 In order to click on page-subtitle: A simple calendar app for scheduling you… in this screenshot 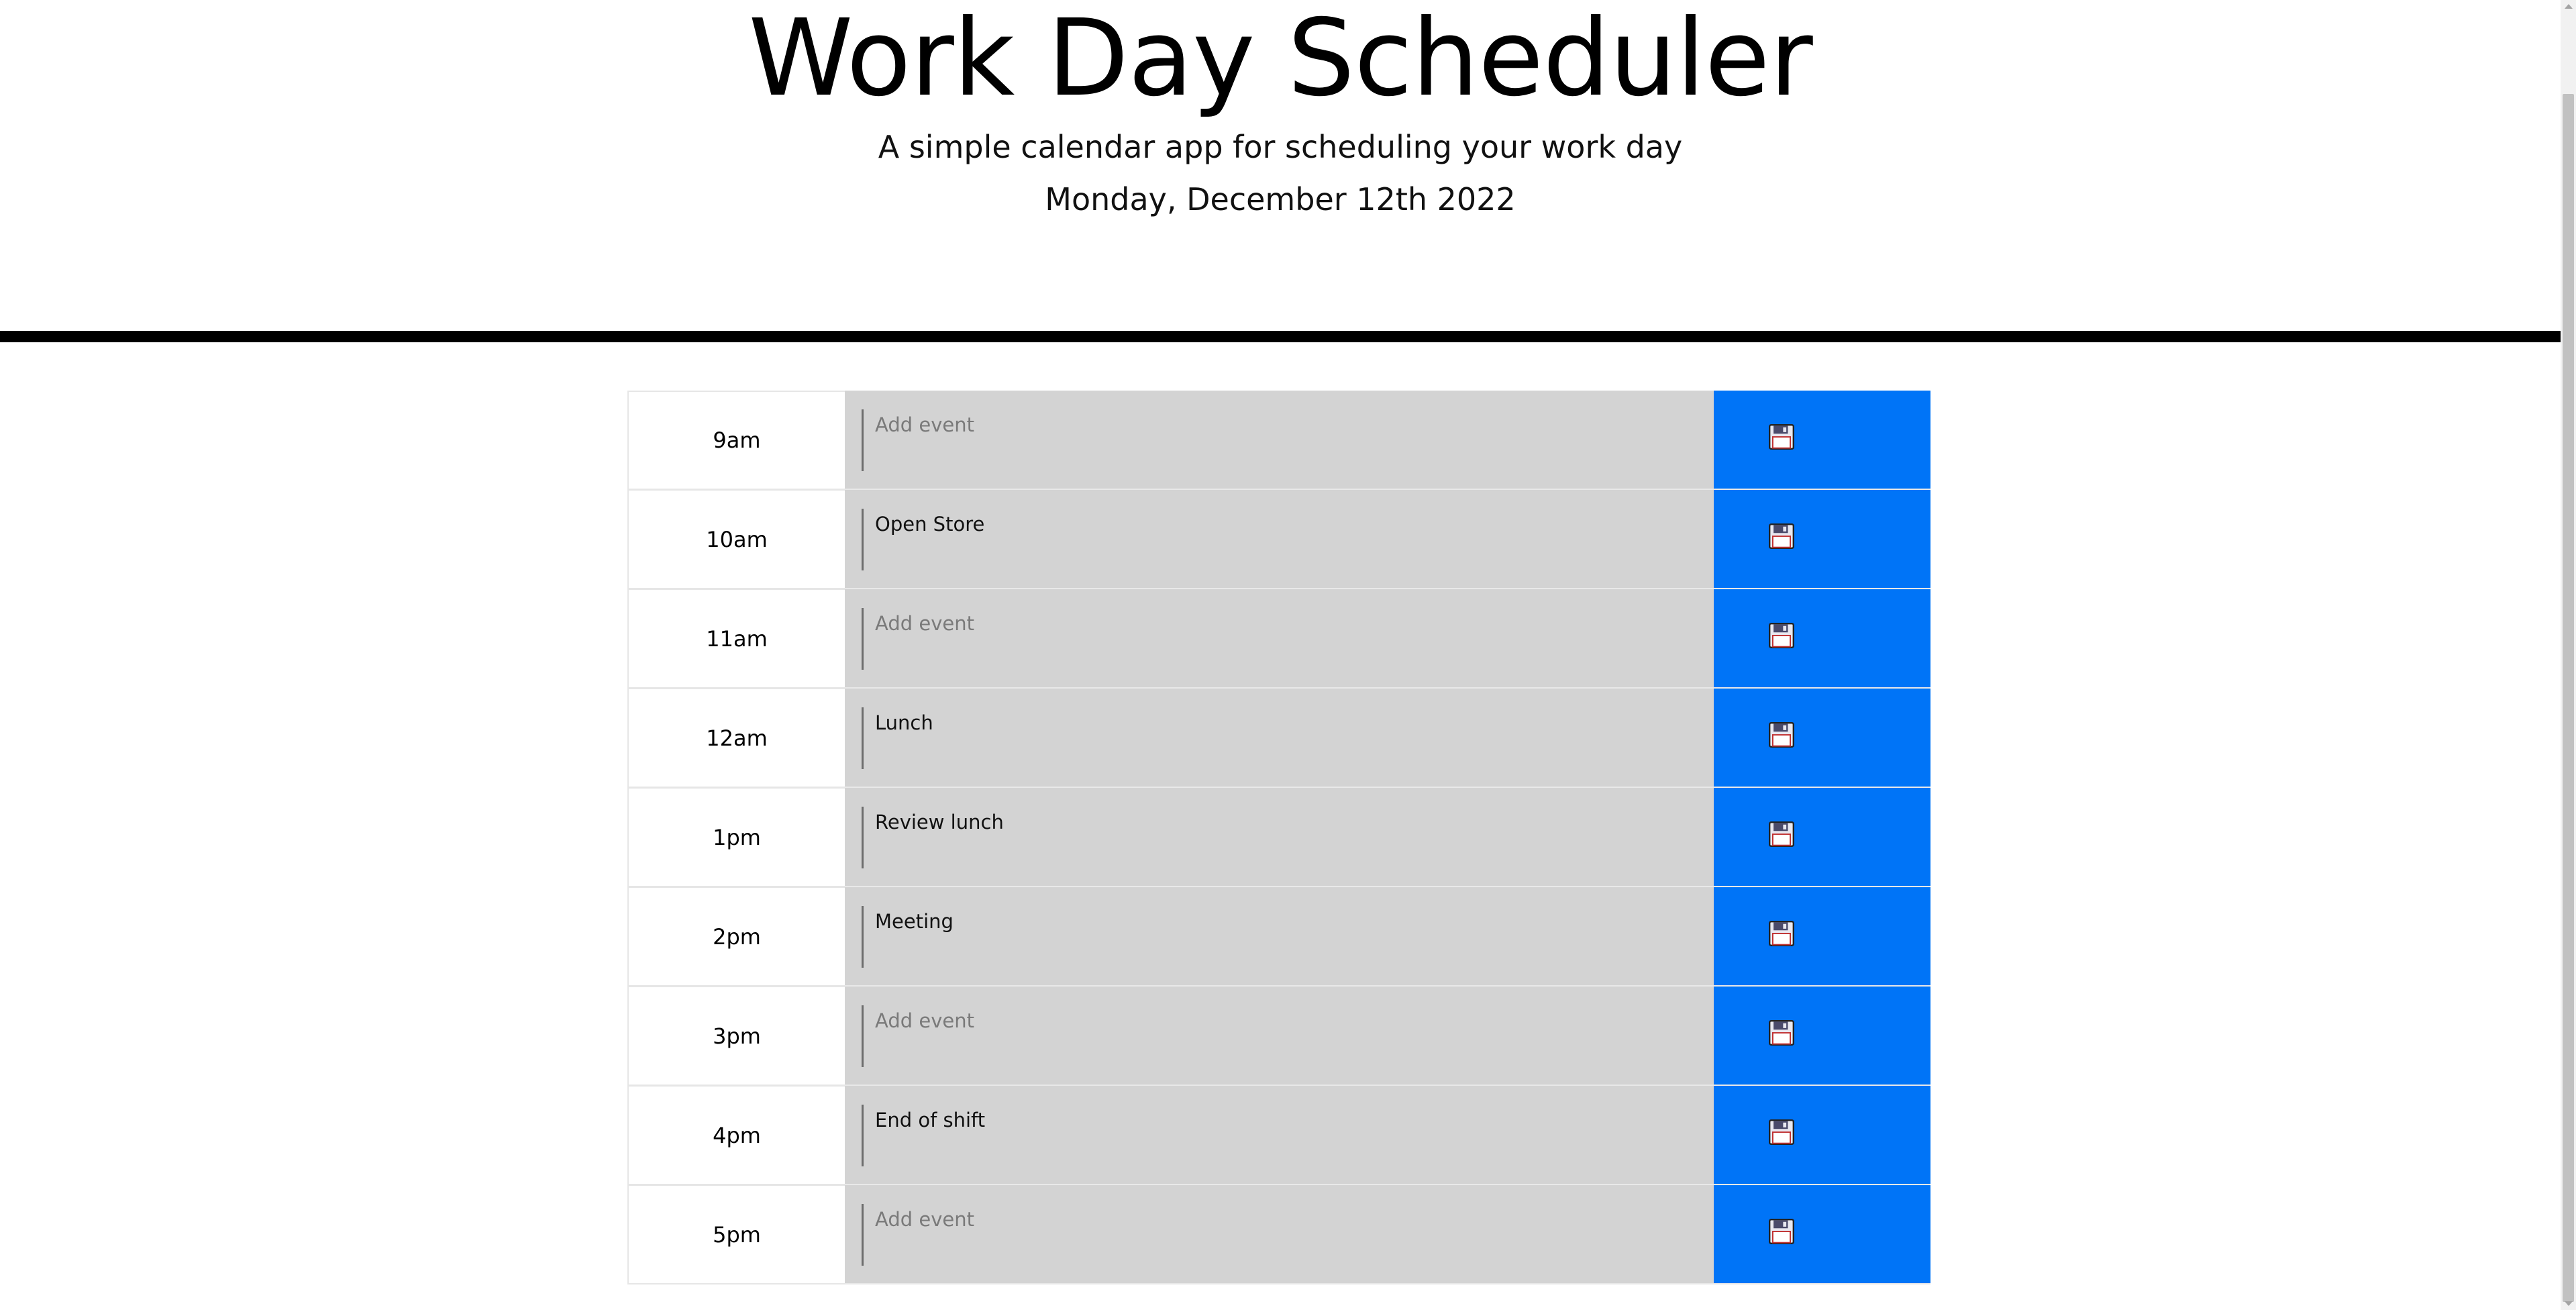, I will do `click(1280, 147)`.